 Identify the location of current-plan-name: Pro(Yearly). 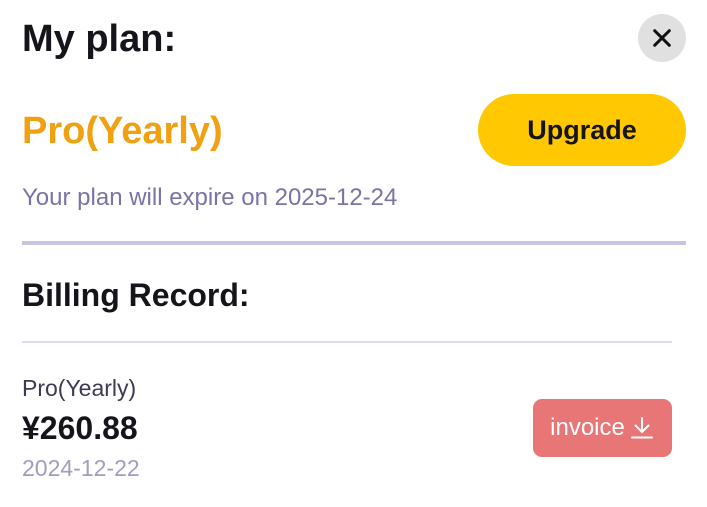
(122, 131).